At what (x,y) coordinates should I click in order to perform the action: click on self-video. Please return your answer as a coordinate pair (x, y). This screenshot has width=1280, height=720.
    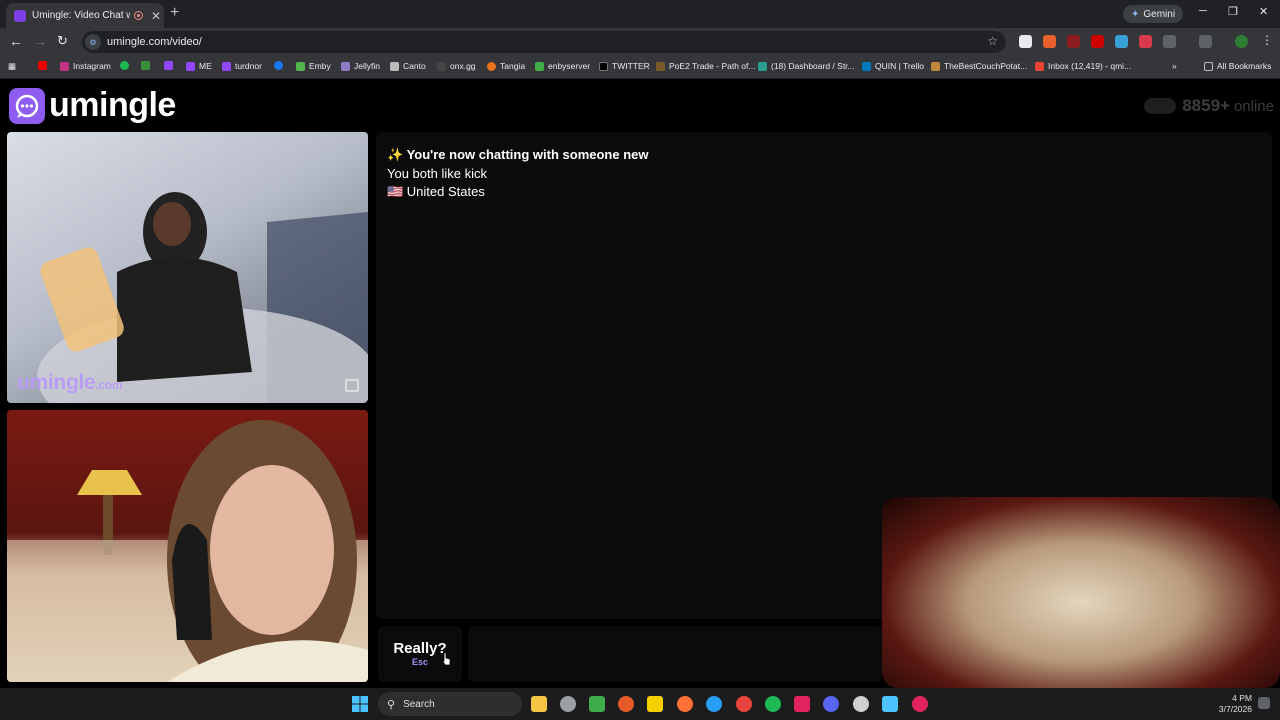
    Looking at the image, I should click on (187, 546).